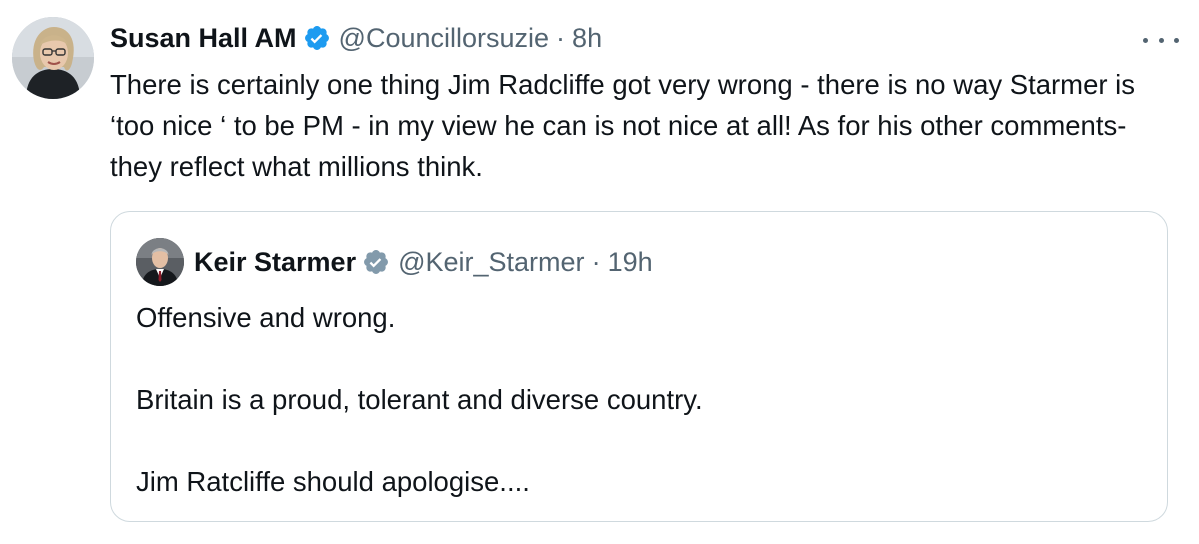 Image resolution: width=1199 pixels, height=544 pixels. I want to click on quoted-tweet-timestamp: 19h, so click(630, 262).